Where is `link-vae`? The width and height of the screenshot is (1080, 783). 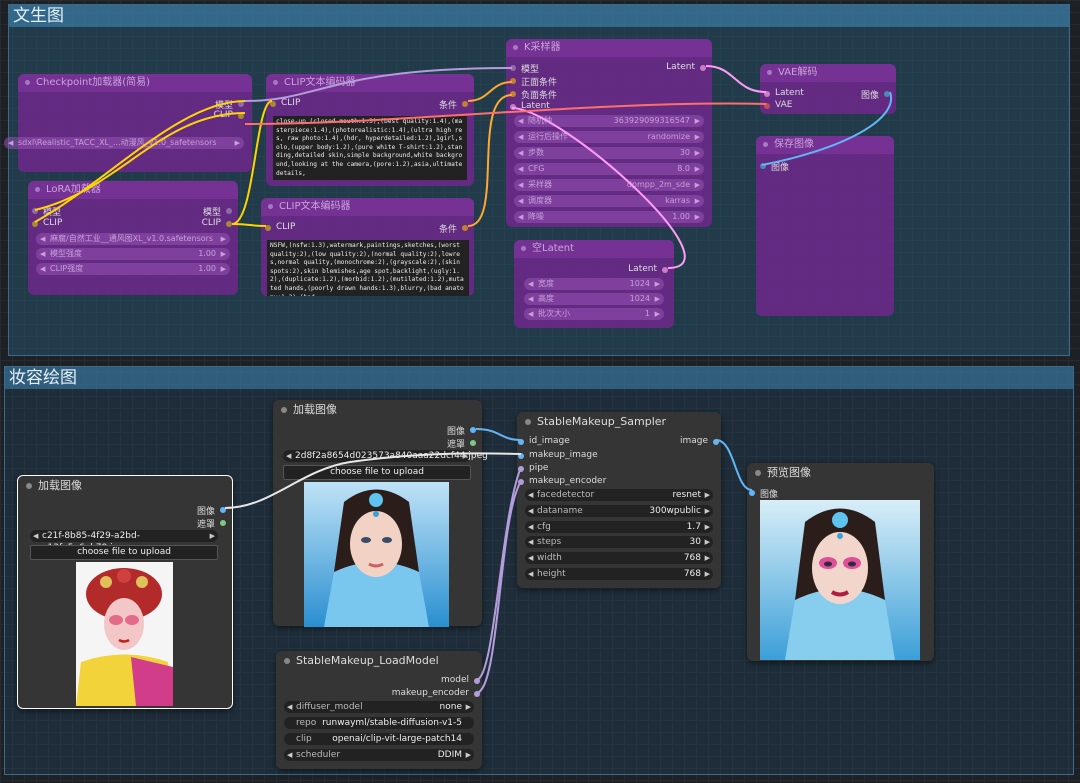 link-vae is located at coordinates (505, 113).